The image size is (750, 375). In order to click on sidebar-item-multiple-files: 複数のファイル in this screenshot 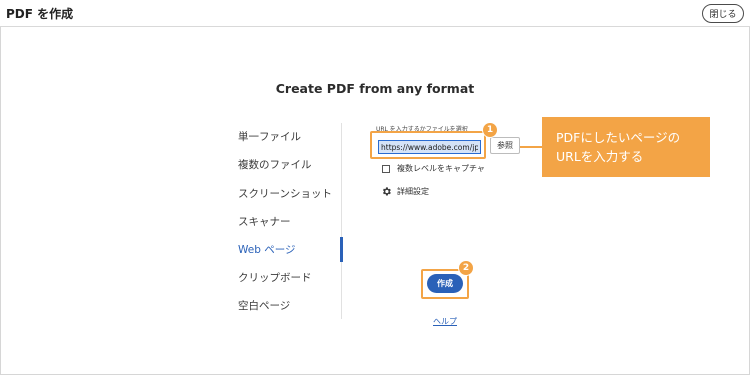, I will do `click(275, 164)`.